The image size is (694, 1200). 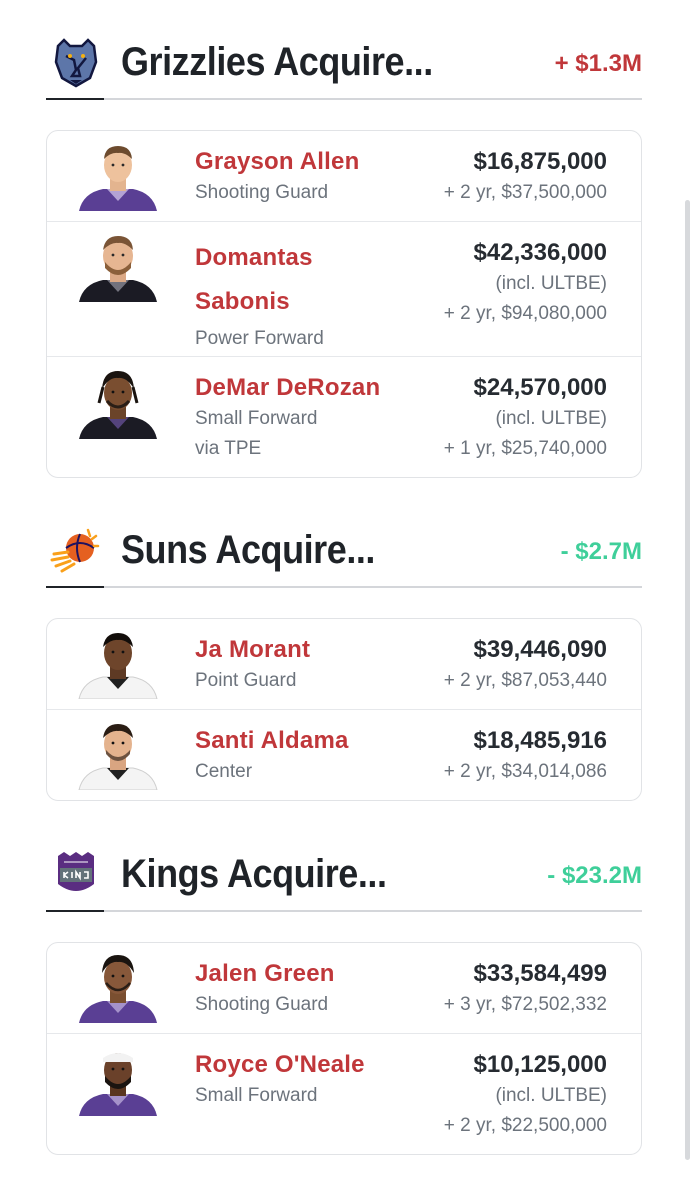 What do you see at coordinates (525, 1004) in the screenshot?
I see `contract-years: + 3 yr, $72,502,332` at bounding box center [525, 1004].